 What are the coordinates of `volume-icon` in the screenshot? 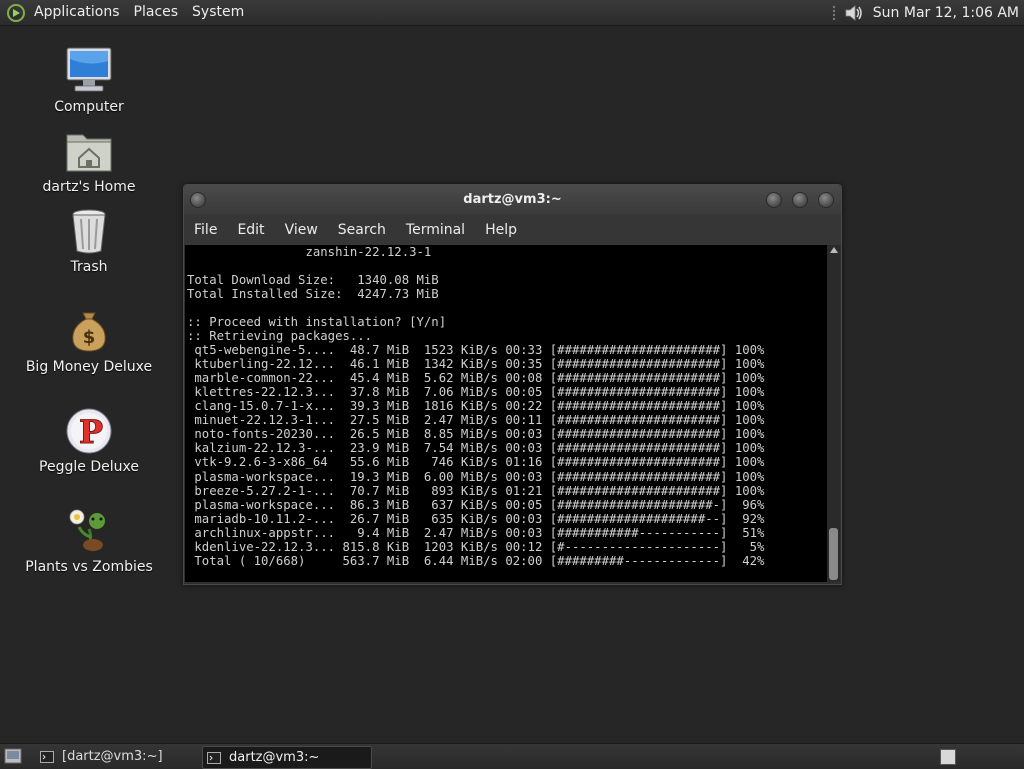 It's located at (854, 13).